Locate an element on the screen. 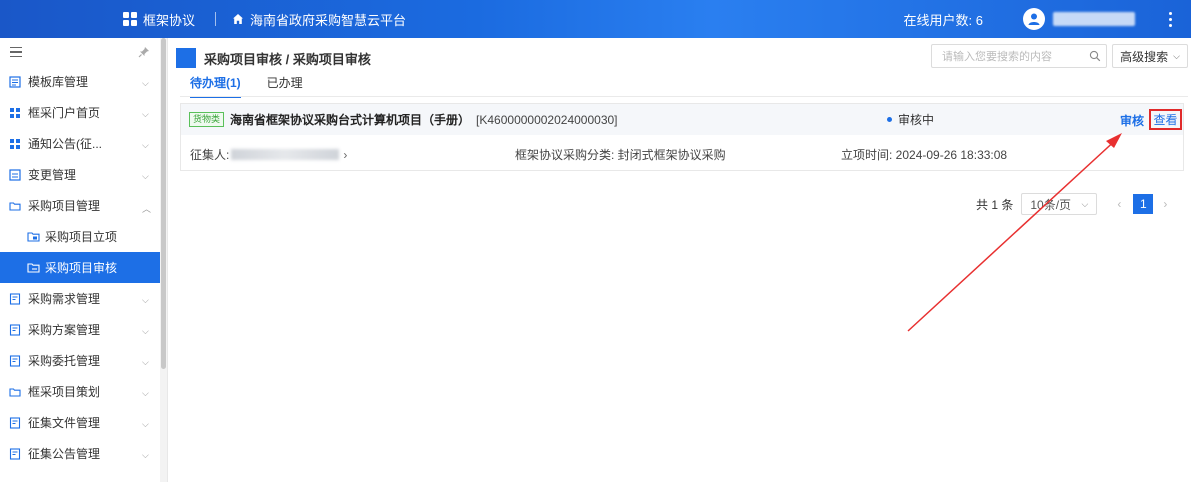  pagination: 共 1 条 10条/页 ⌵ ‹ 1 › is located at coordinates (1071, 204).